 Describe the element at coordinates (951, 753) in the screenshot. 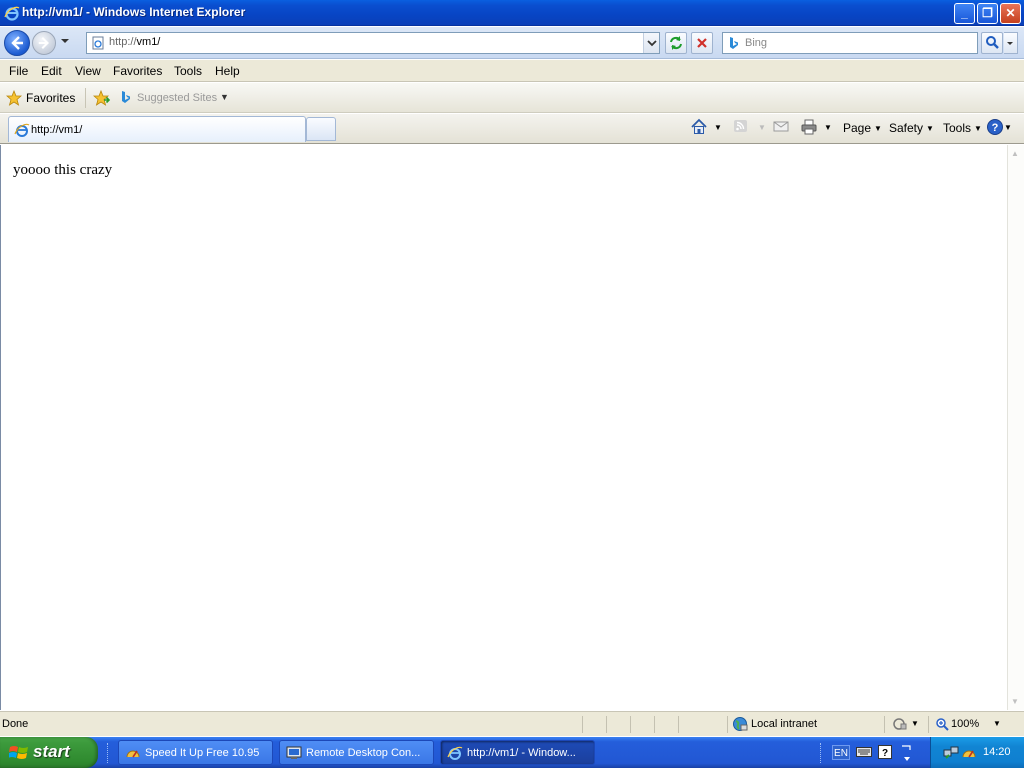

I see `network-tray-icon` at that location.